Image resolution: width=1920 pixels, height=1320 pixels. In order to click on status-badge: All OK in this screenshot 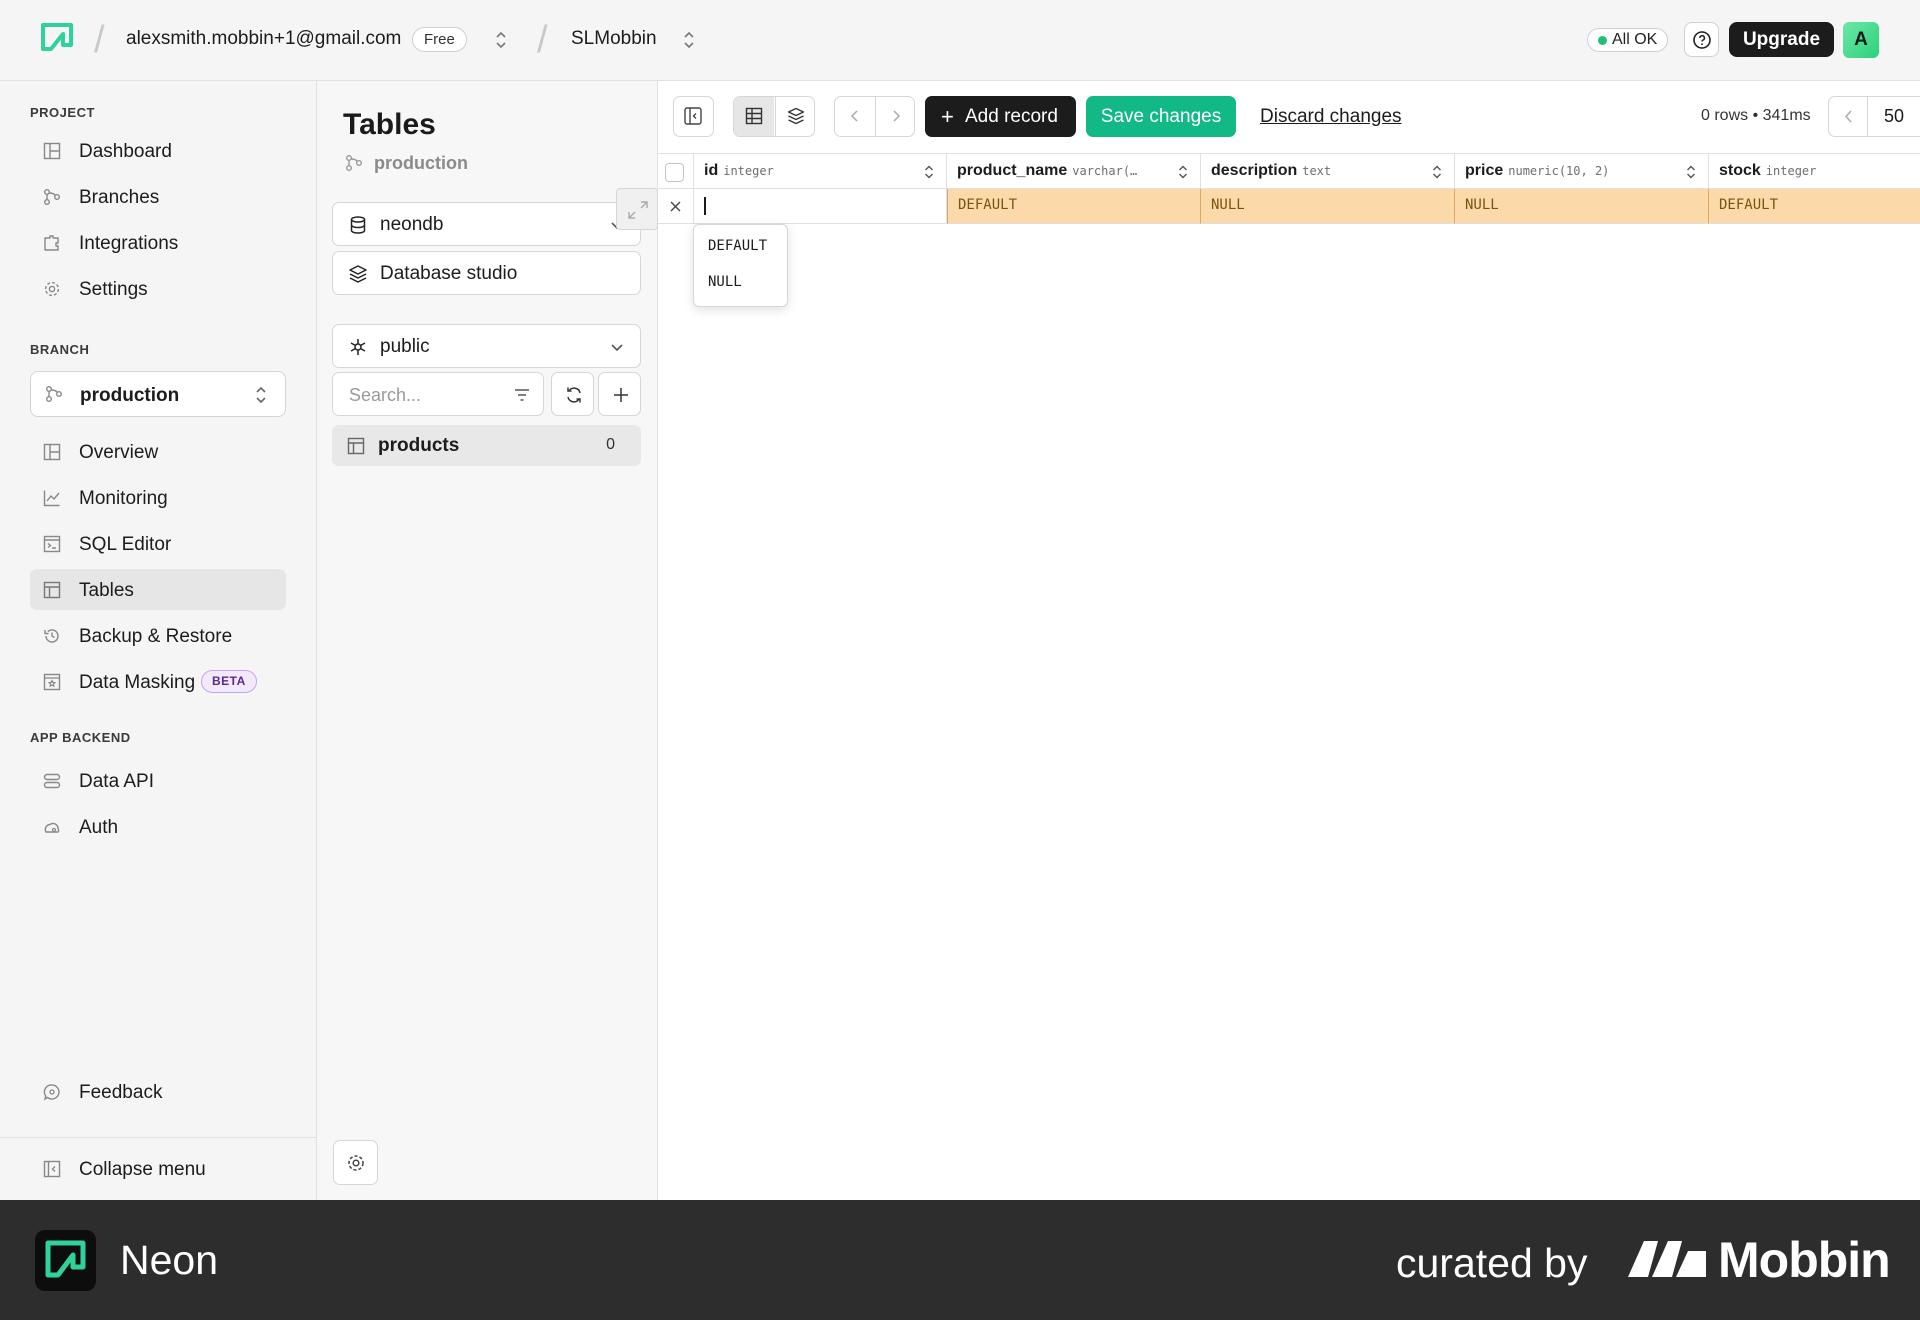, I will do `click(1628, 40)`.